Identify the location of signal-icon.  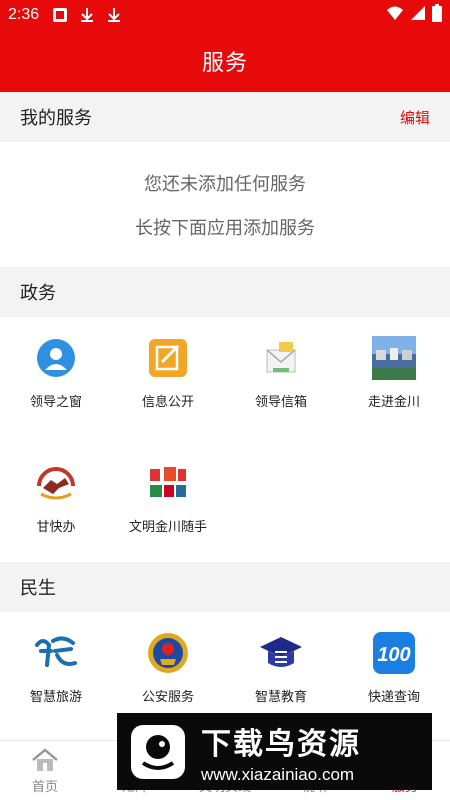
(418, 15).